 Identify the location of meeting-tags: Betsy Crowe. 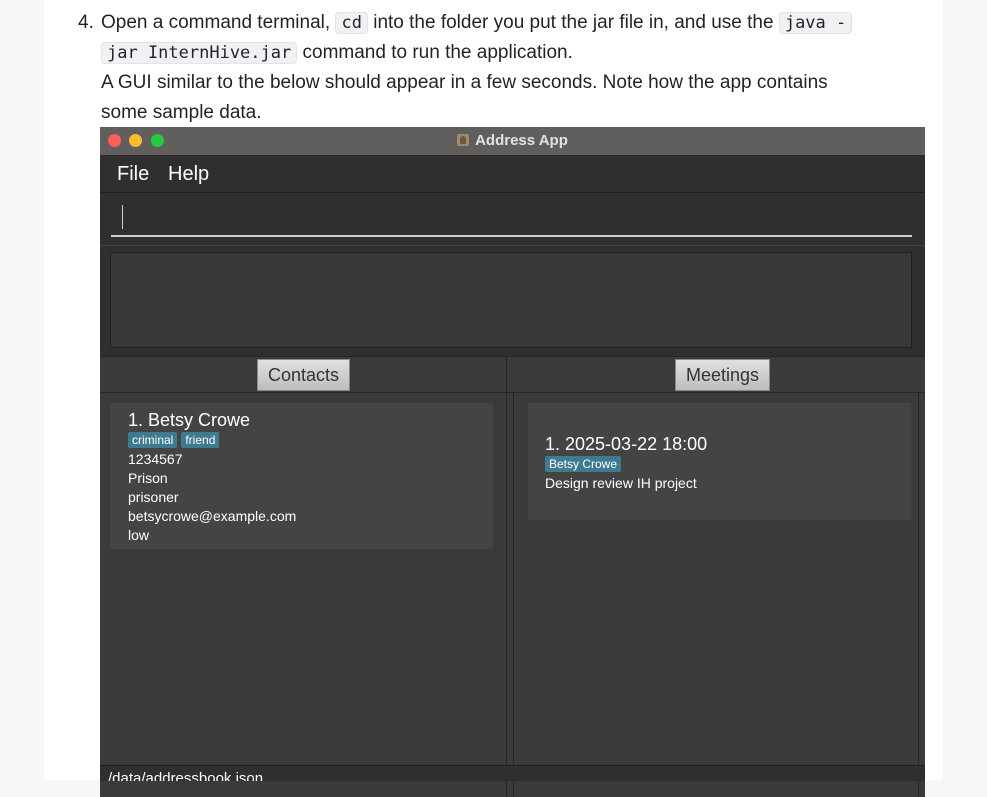
(626, 464).